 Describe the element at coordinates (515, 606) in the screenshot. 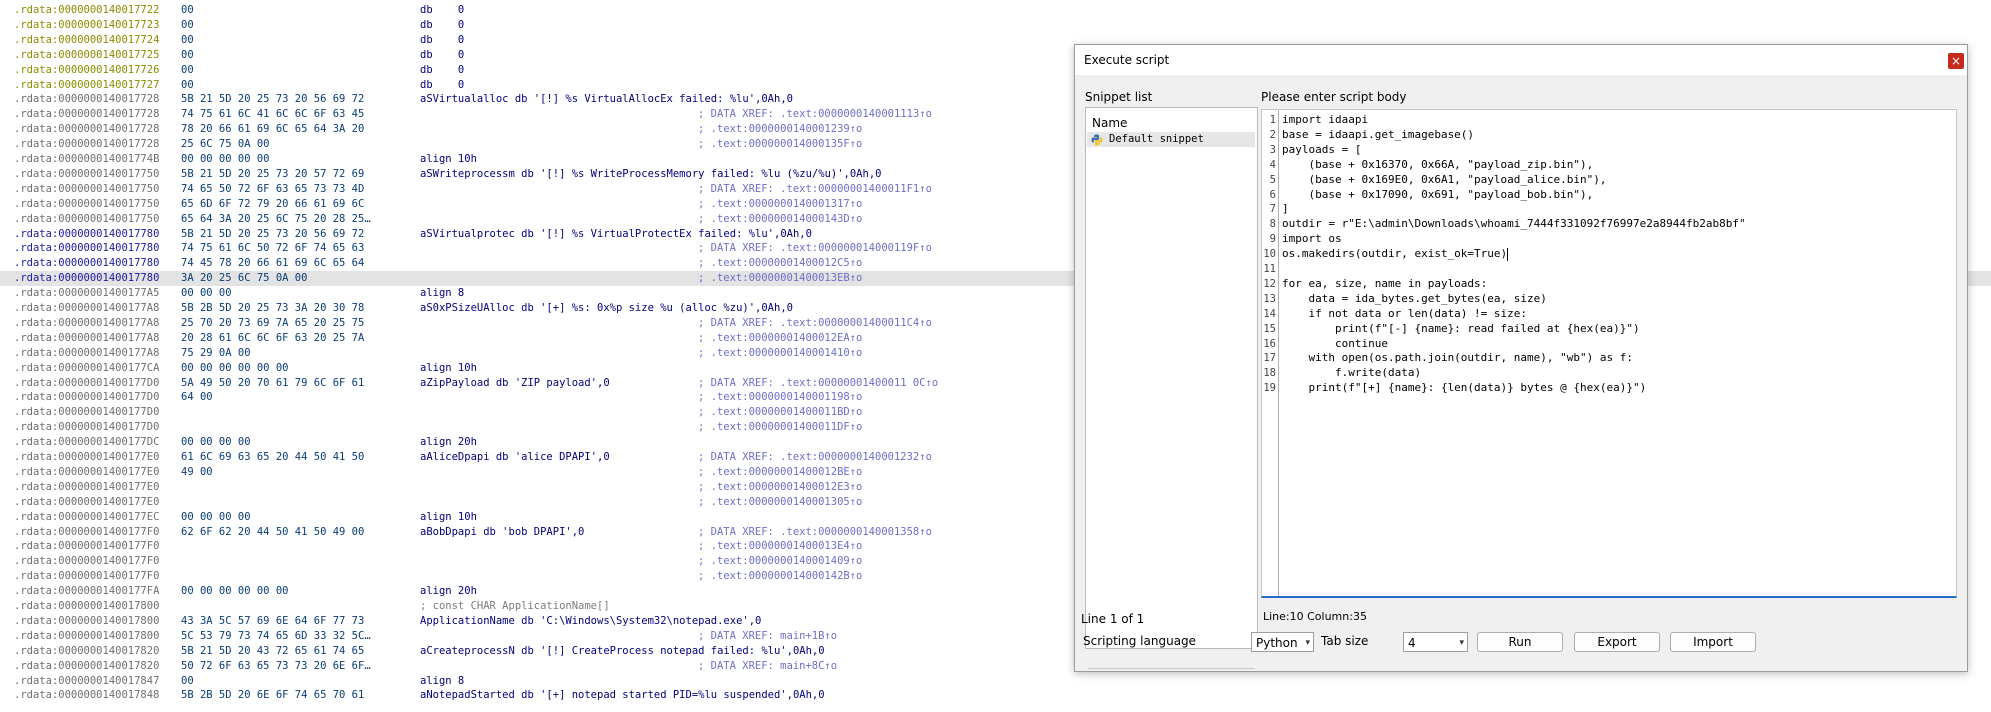

I see `listing-instruction: ; const CHAR ApplicationName[]` at that location.